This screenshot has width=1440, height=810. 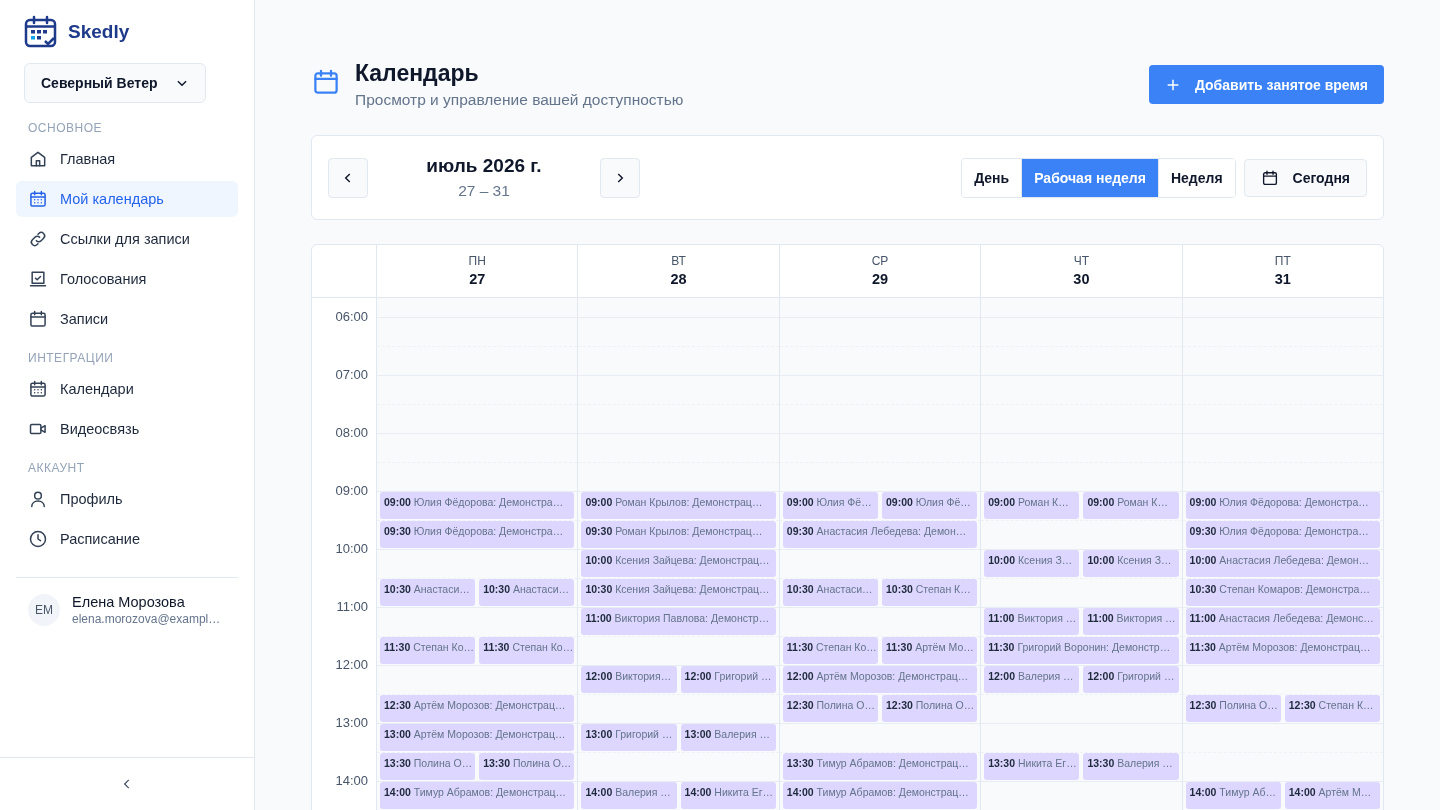 I want to click on hour-label: 08:00, so click(x=351, y=432).